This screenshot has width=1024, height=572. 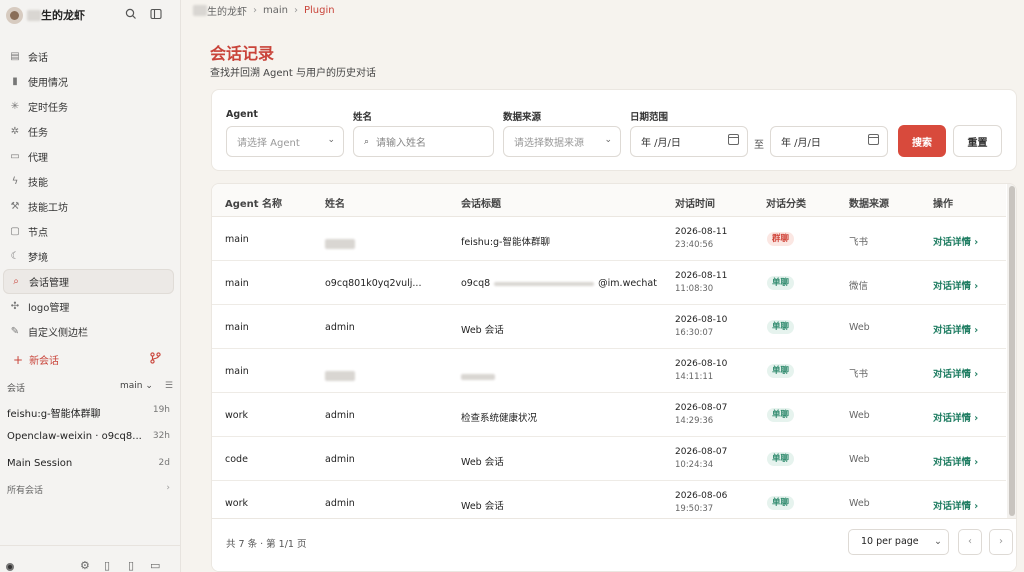 I want to click on monitor-icon: ▭, so click(x=155, y=565).